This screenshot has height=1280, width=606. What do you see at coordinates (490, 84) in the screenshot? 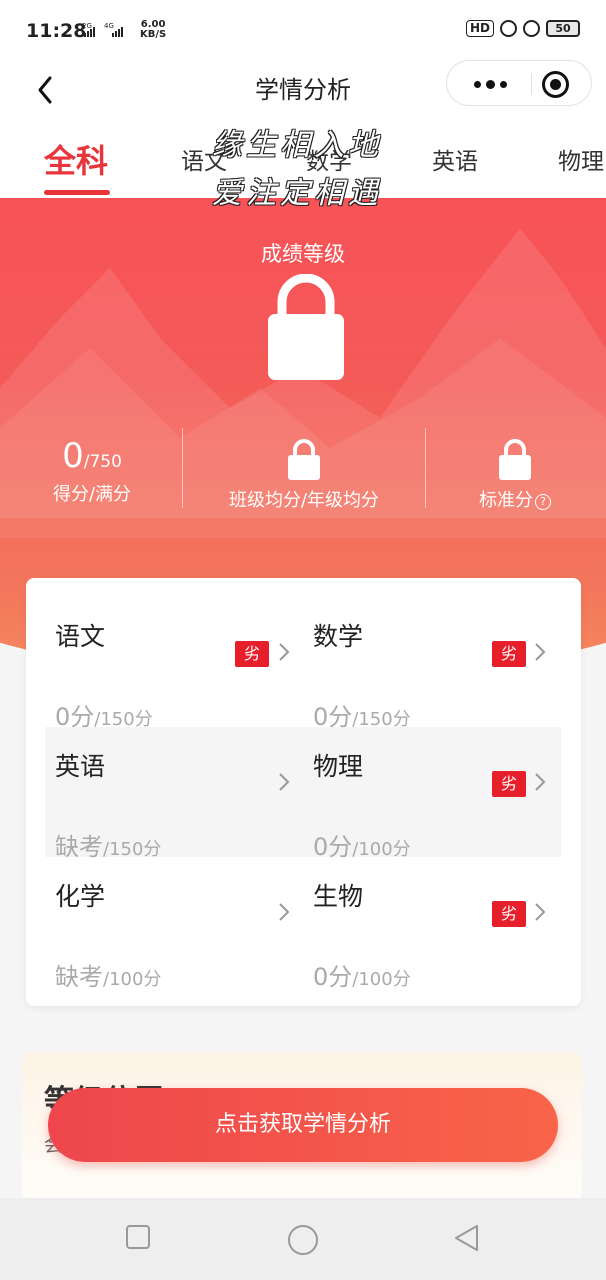
I see `more-dots-icon` at bounding box center [490, 84].